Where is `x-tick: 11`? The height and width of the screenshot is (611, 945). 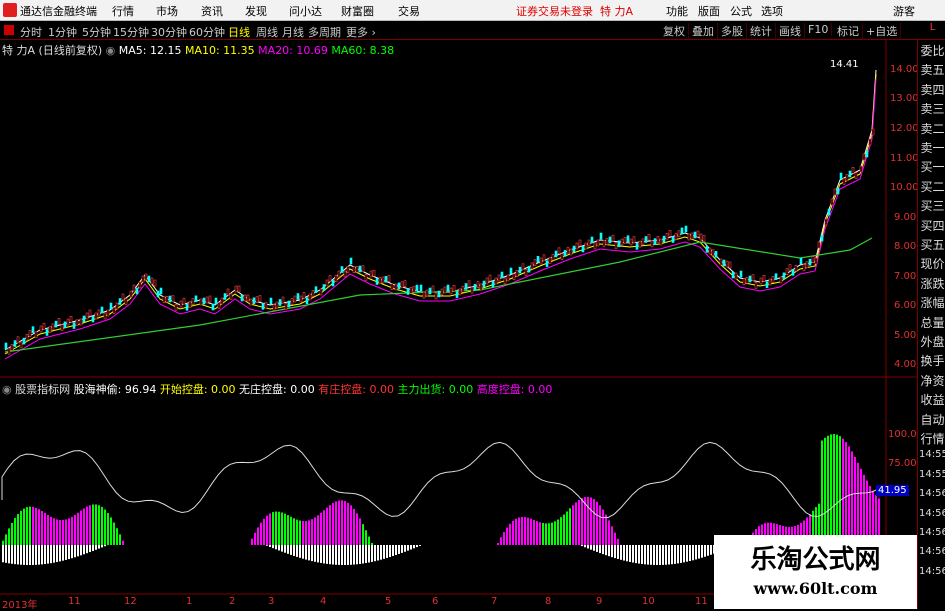
x-tick: 11 is located at coordinates (74, 601).